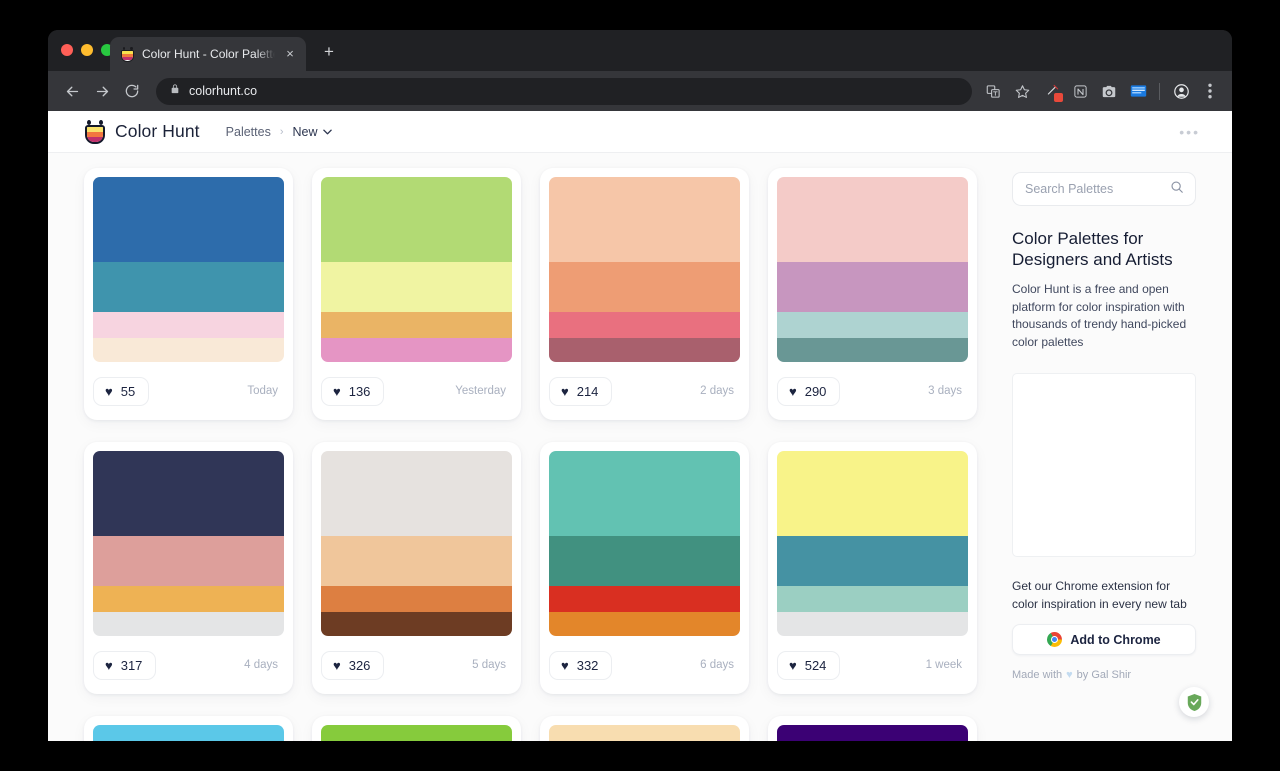 This screenshot has height=771, width=1280. I want to click on minimize-window-button, so click(87, 50).